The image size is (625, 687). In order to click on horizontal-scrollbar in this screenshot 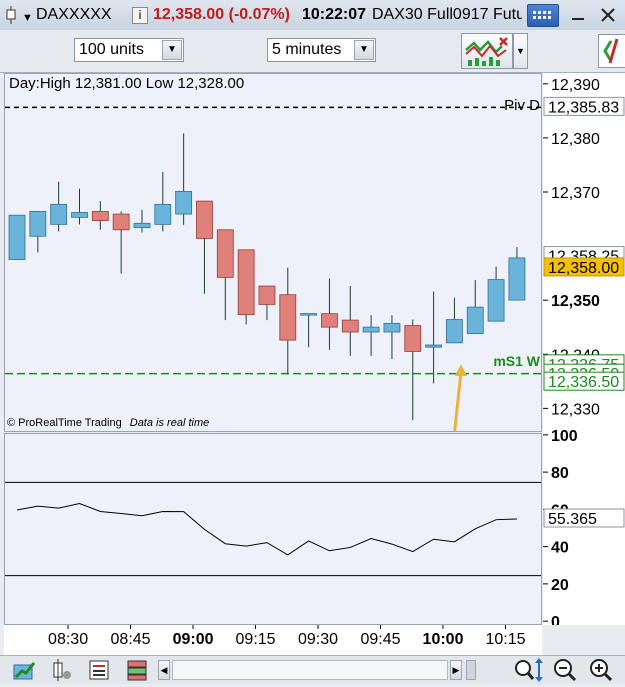, I will do `click(310, 670)`.